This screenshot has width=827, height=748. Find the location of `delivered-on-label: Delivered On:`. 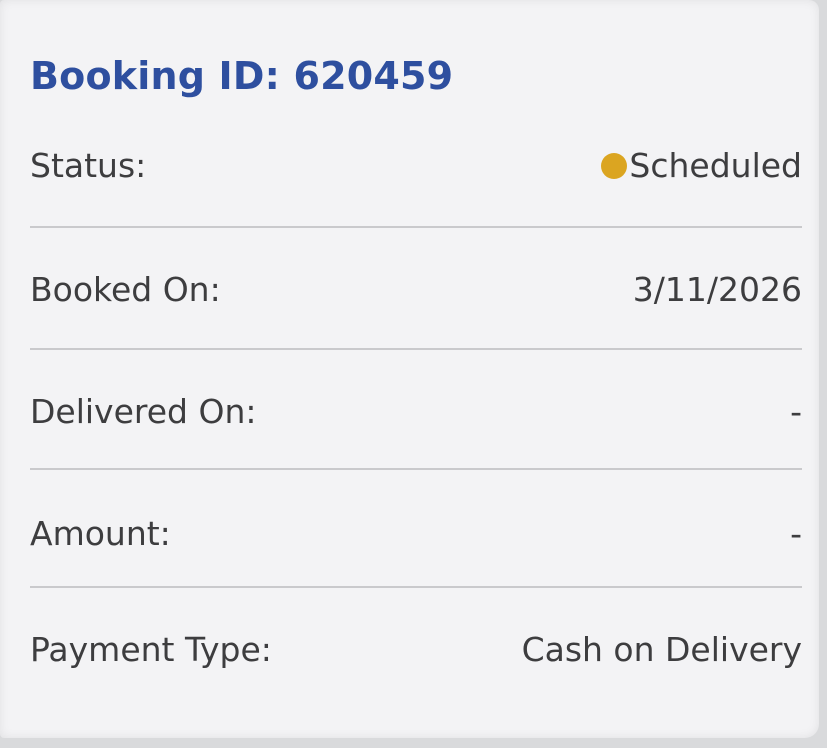

delivered-on-label: Delivered On: is located at coordinates (143, 411).